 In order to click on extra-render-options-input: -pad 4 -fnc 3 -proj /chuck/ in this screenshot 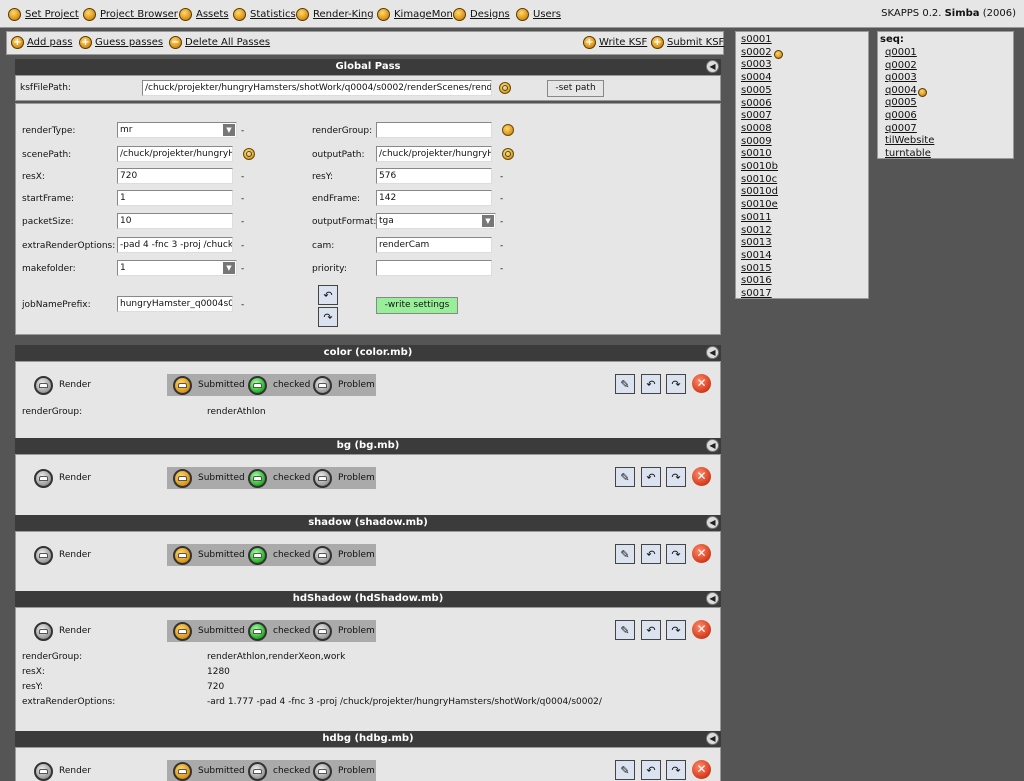, I will do `click(175, 245)`.